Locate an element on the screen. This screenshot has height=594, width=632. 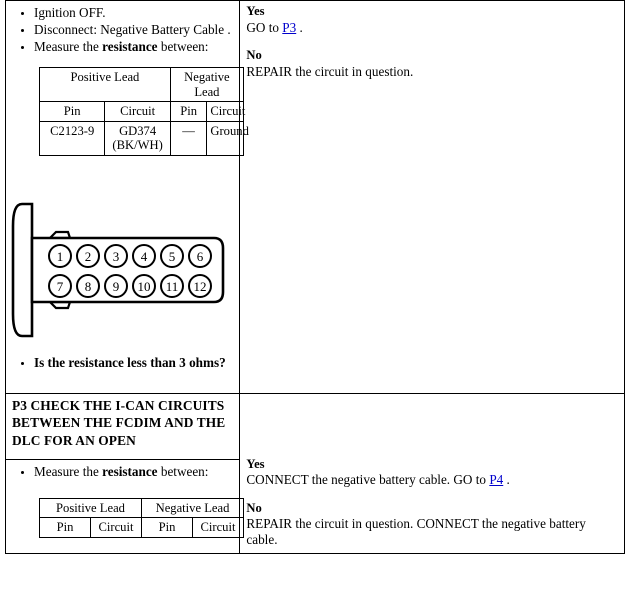
step-p3-instruction-list: Measure the resistance between: is located at coordinates (122, 472).